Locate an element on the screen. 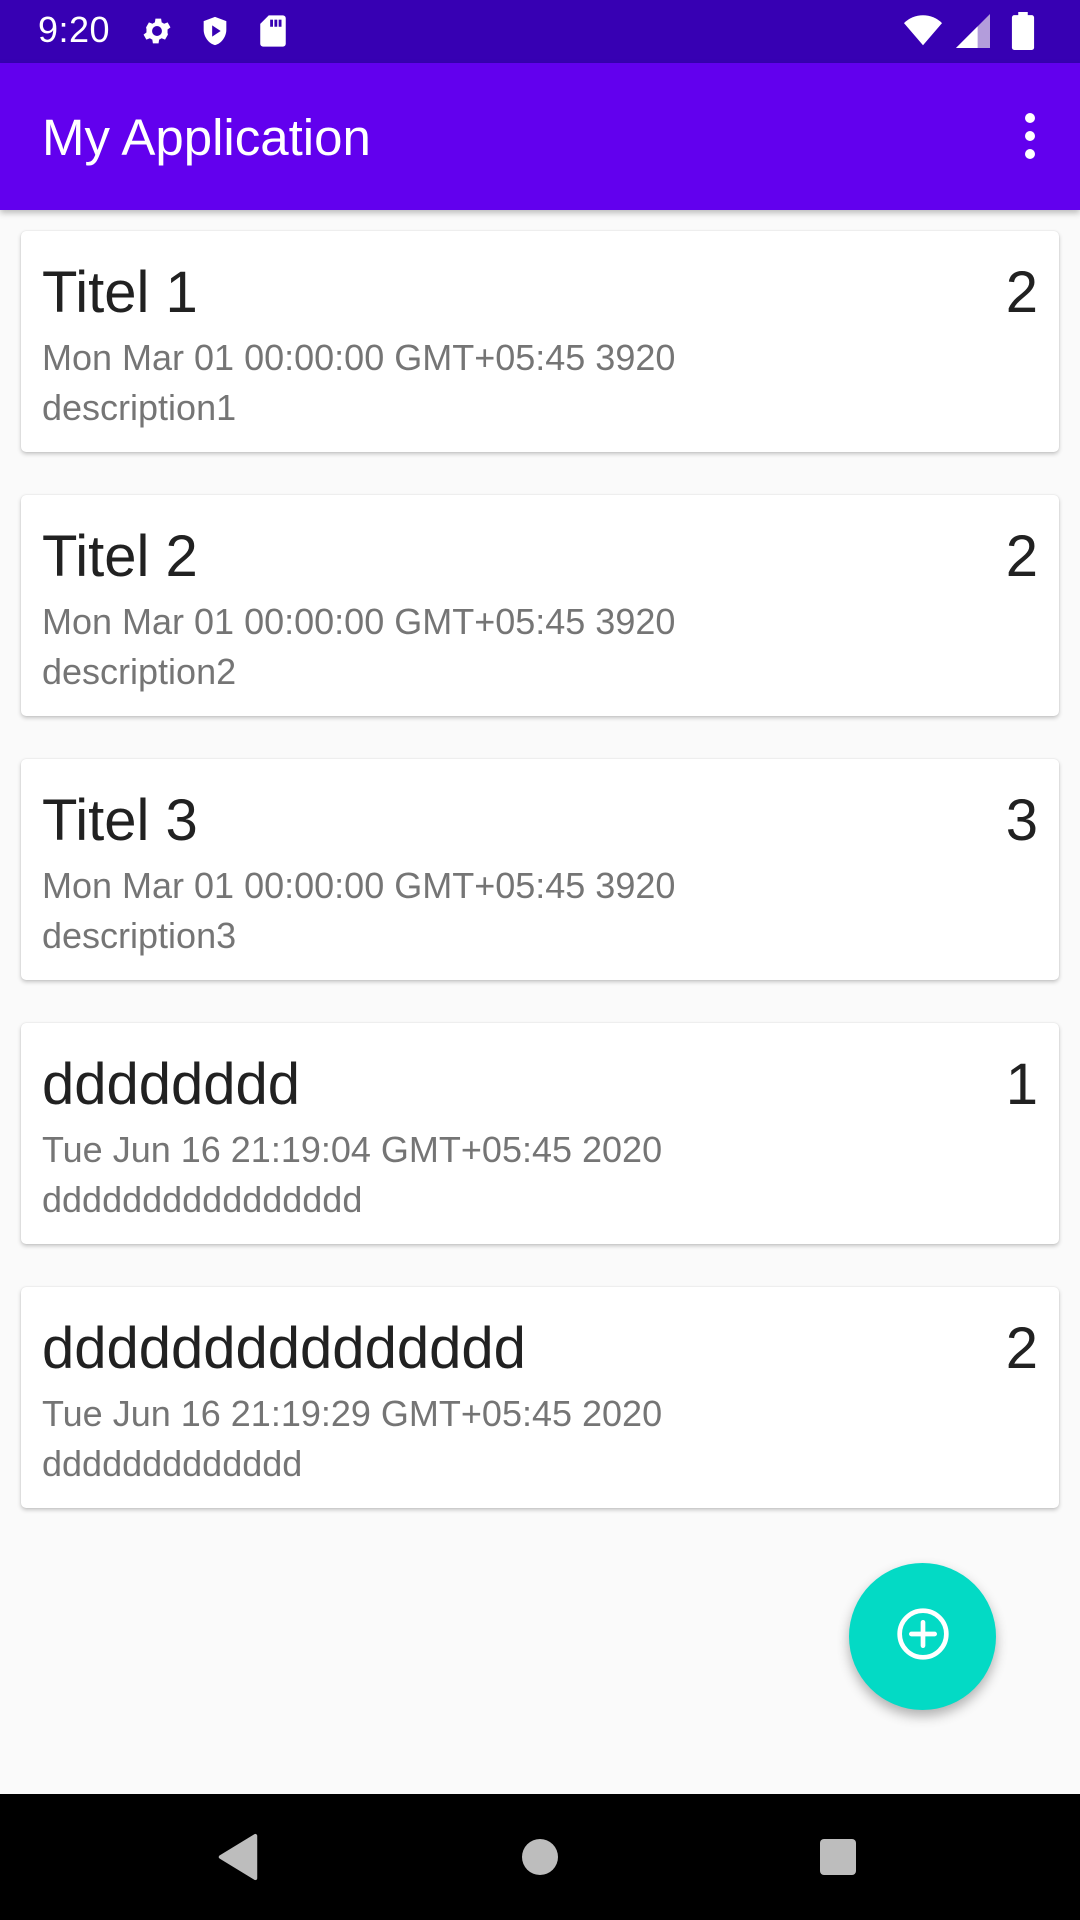 The width and height of the screenshot is (1080, 1920). status-icons-left is located at coordinates (215, 31).